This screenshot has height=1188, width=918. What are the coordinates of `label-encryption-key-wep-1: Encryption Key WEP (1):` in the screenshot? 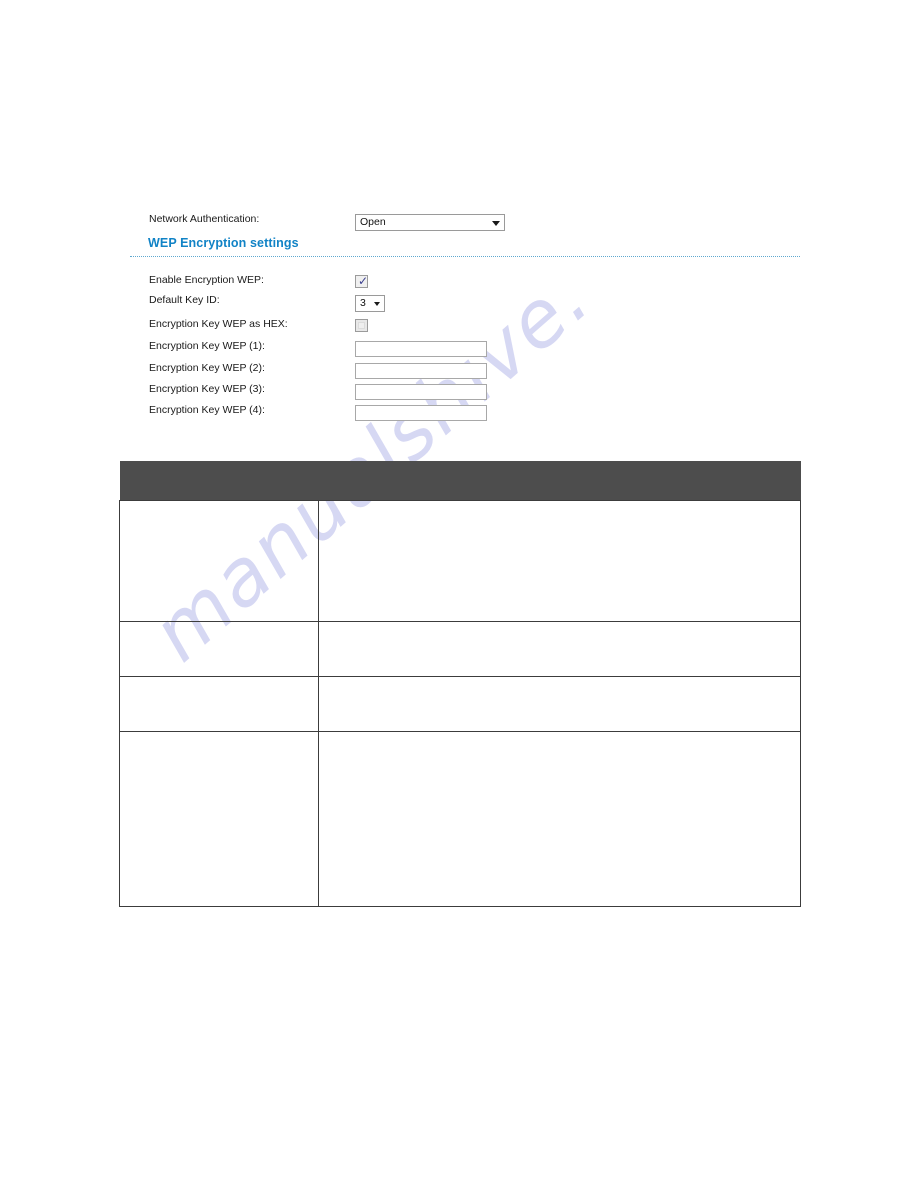 It's located at (207, 346).